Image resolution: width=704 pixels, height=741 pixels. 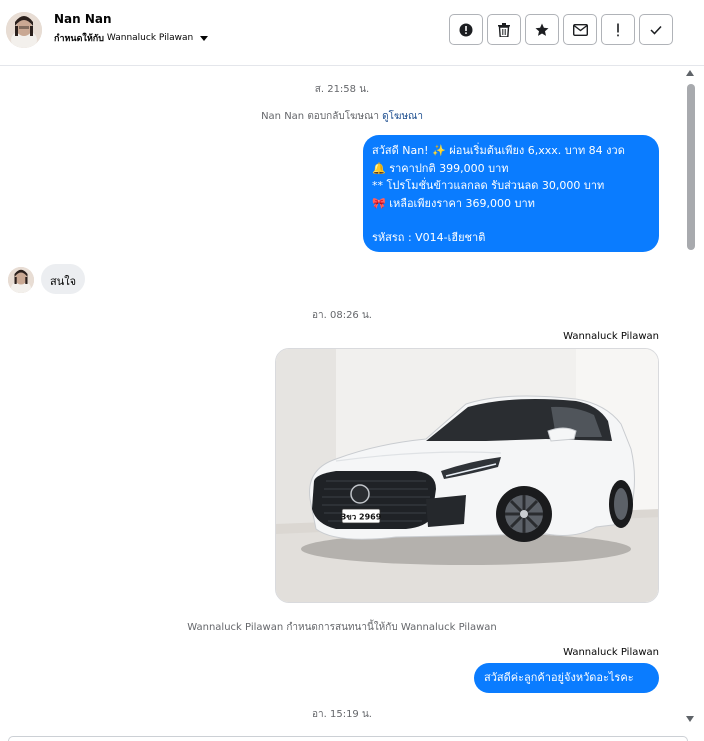 I want to click on mark-done-button, so click(x=656, y=29).